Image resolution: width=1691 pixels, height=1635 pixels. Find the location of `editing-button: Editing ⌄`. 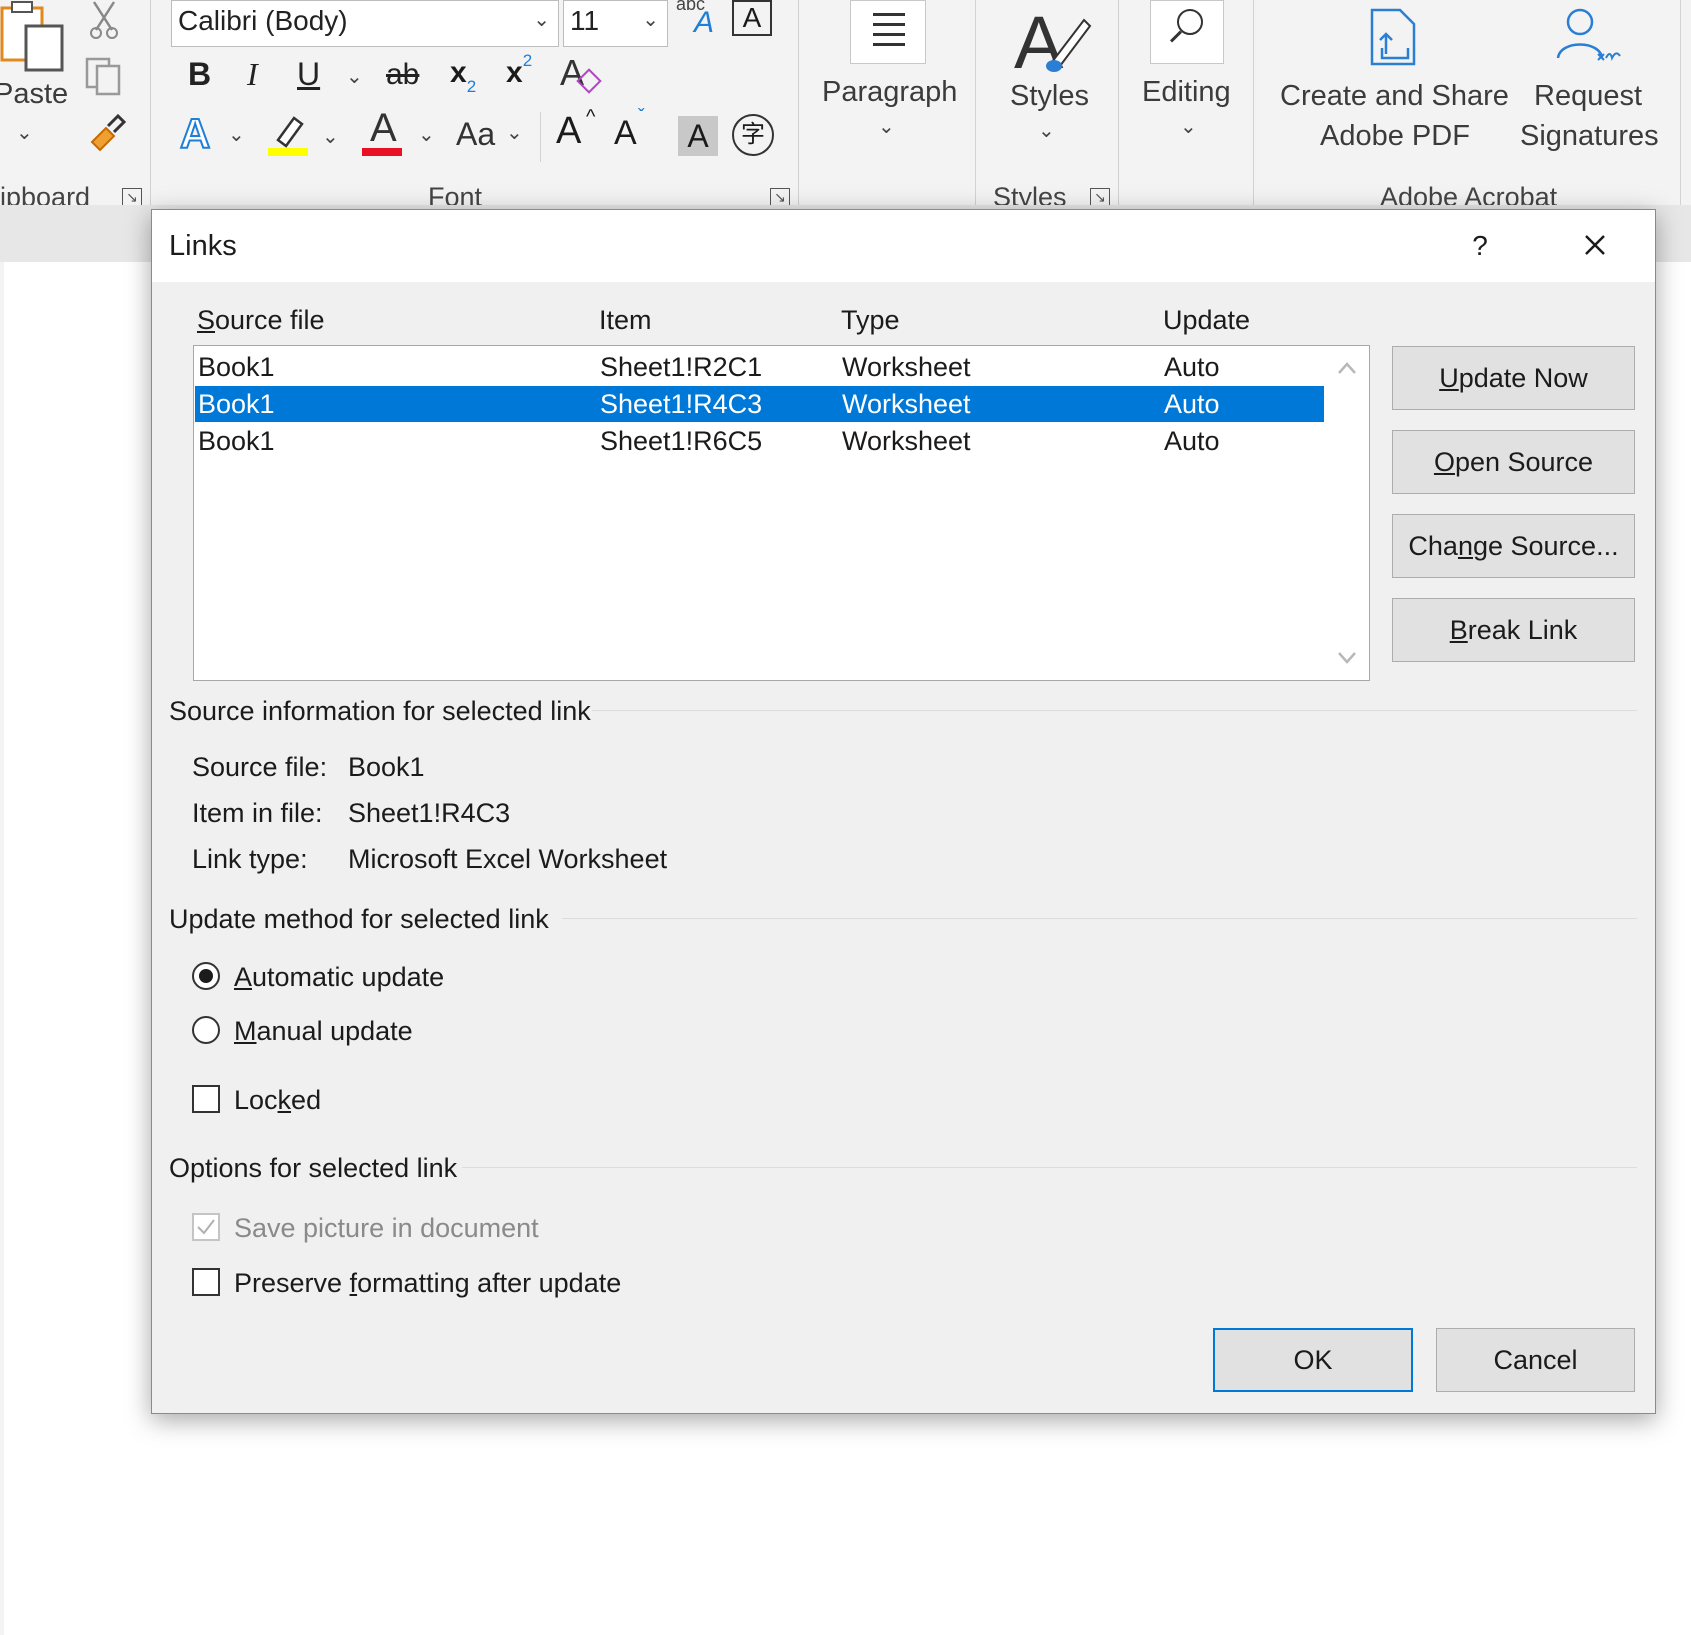

editing-button: Editing ⌄ is located at coordinates (1187, 75).